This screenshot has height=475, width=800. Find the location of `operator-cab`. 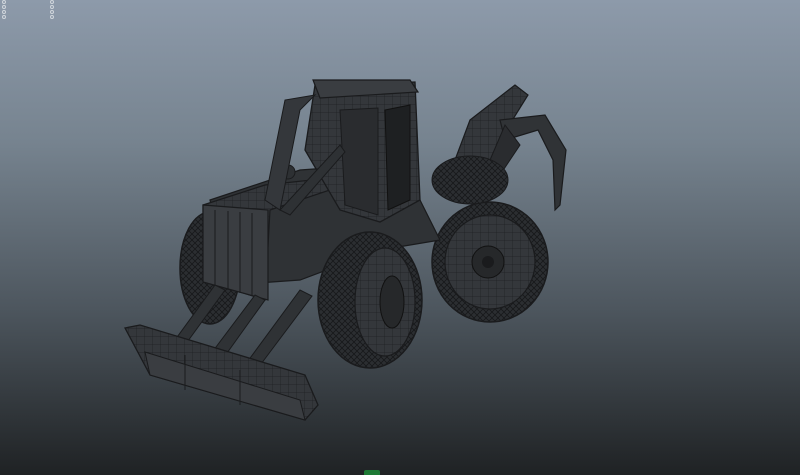

operator-cab is located at coordinates (342, 151).